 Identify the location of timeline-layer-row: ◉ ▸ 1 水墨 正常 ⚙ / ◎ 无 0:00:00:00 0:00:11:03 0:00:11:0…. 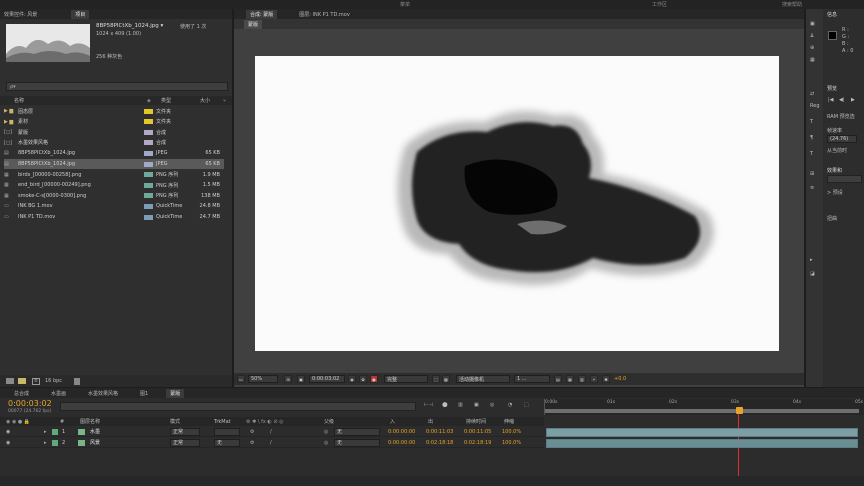
(272, 432).